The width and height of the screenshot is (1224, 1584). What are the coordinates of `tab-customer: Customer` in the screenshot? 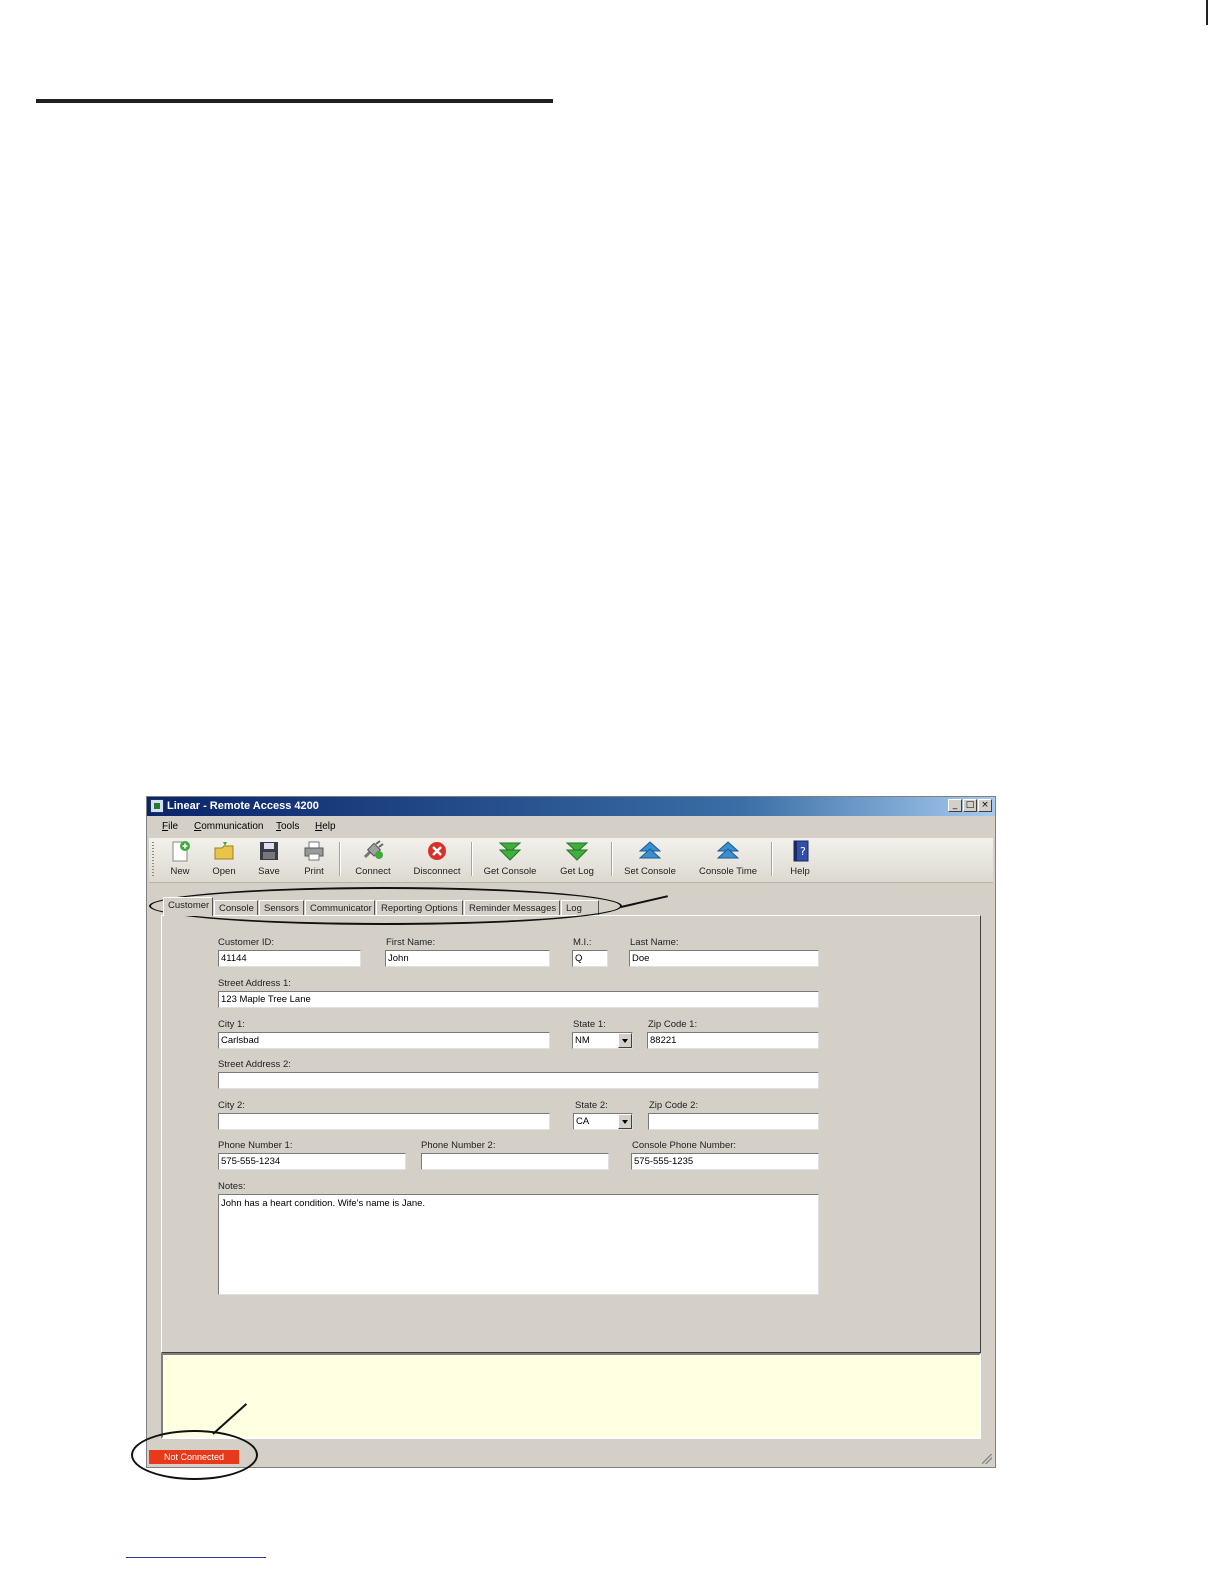 It's located at (188, 906).